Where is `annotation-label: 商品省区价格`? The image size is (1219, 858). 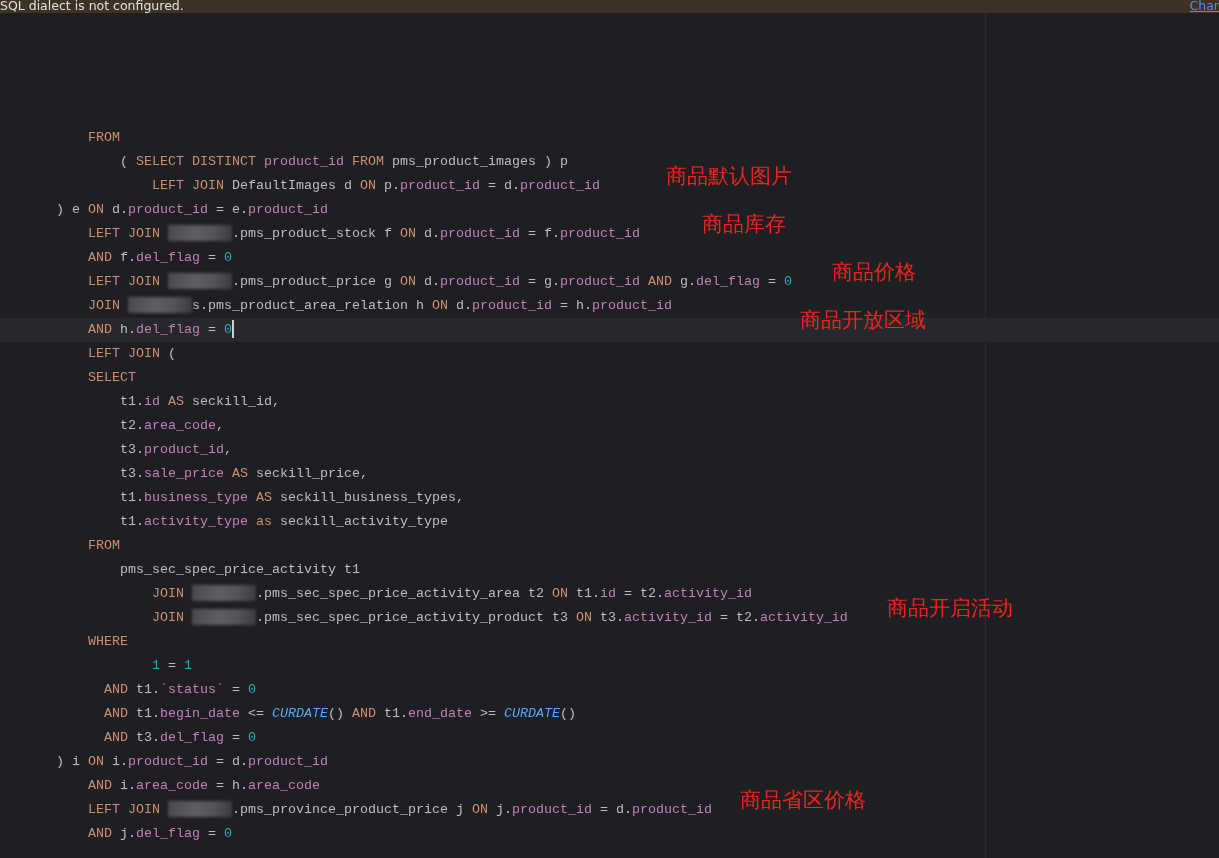
annotation-label: 商品省区价格 is located at coordinates (803, 800).